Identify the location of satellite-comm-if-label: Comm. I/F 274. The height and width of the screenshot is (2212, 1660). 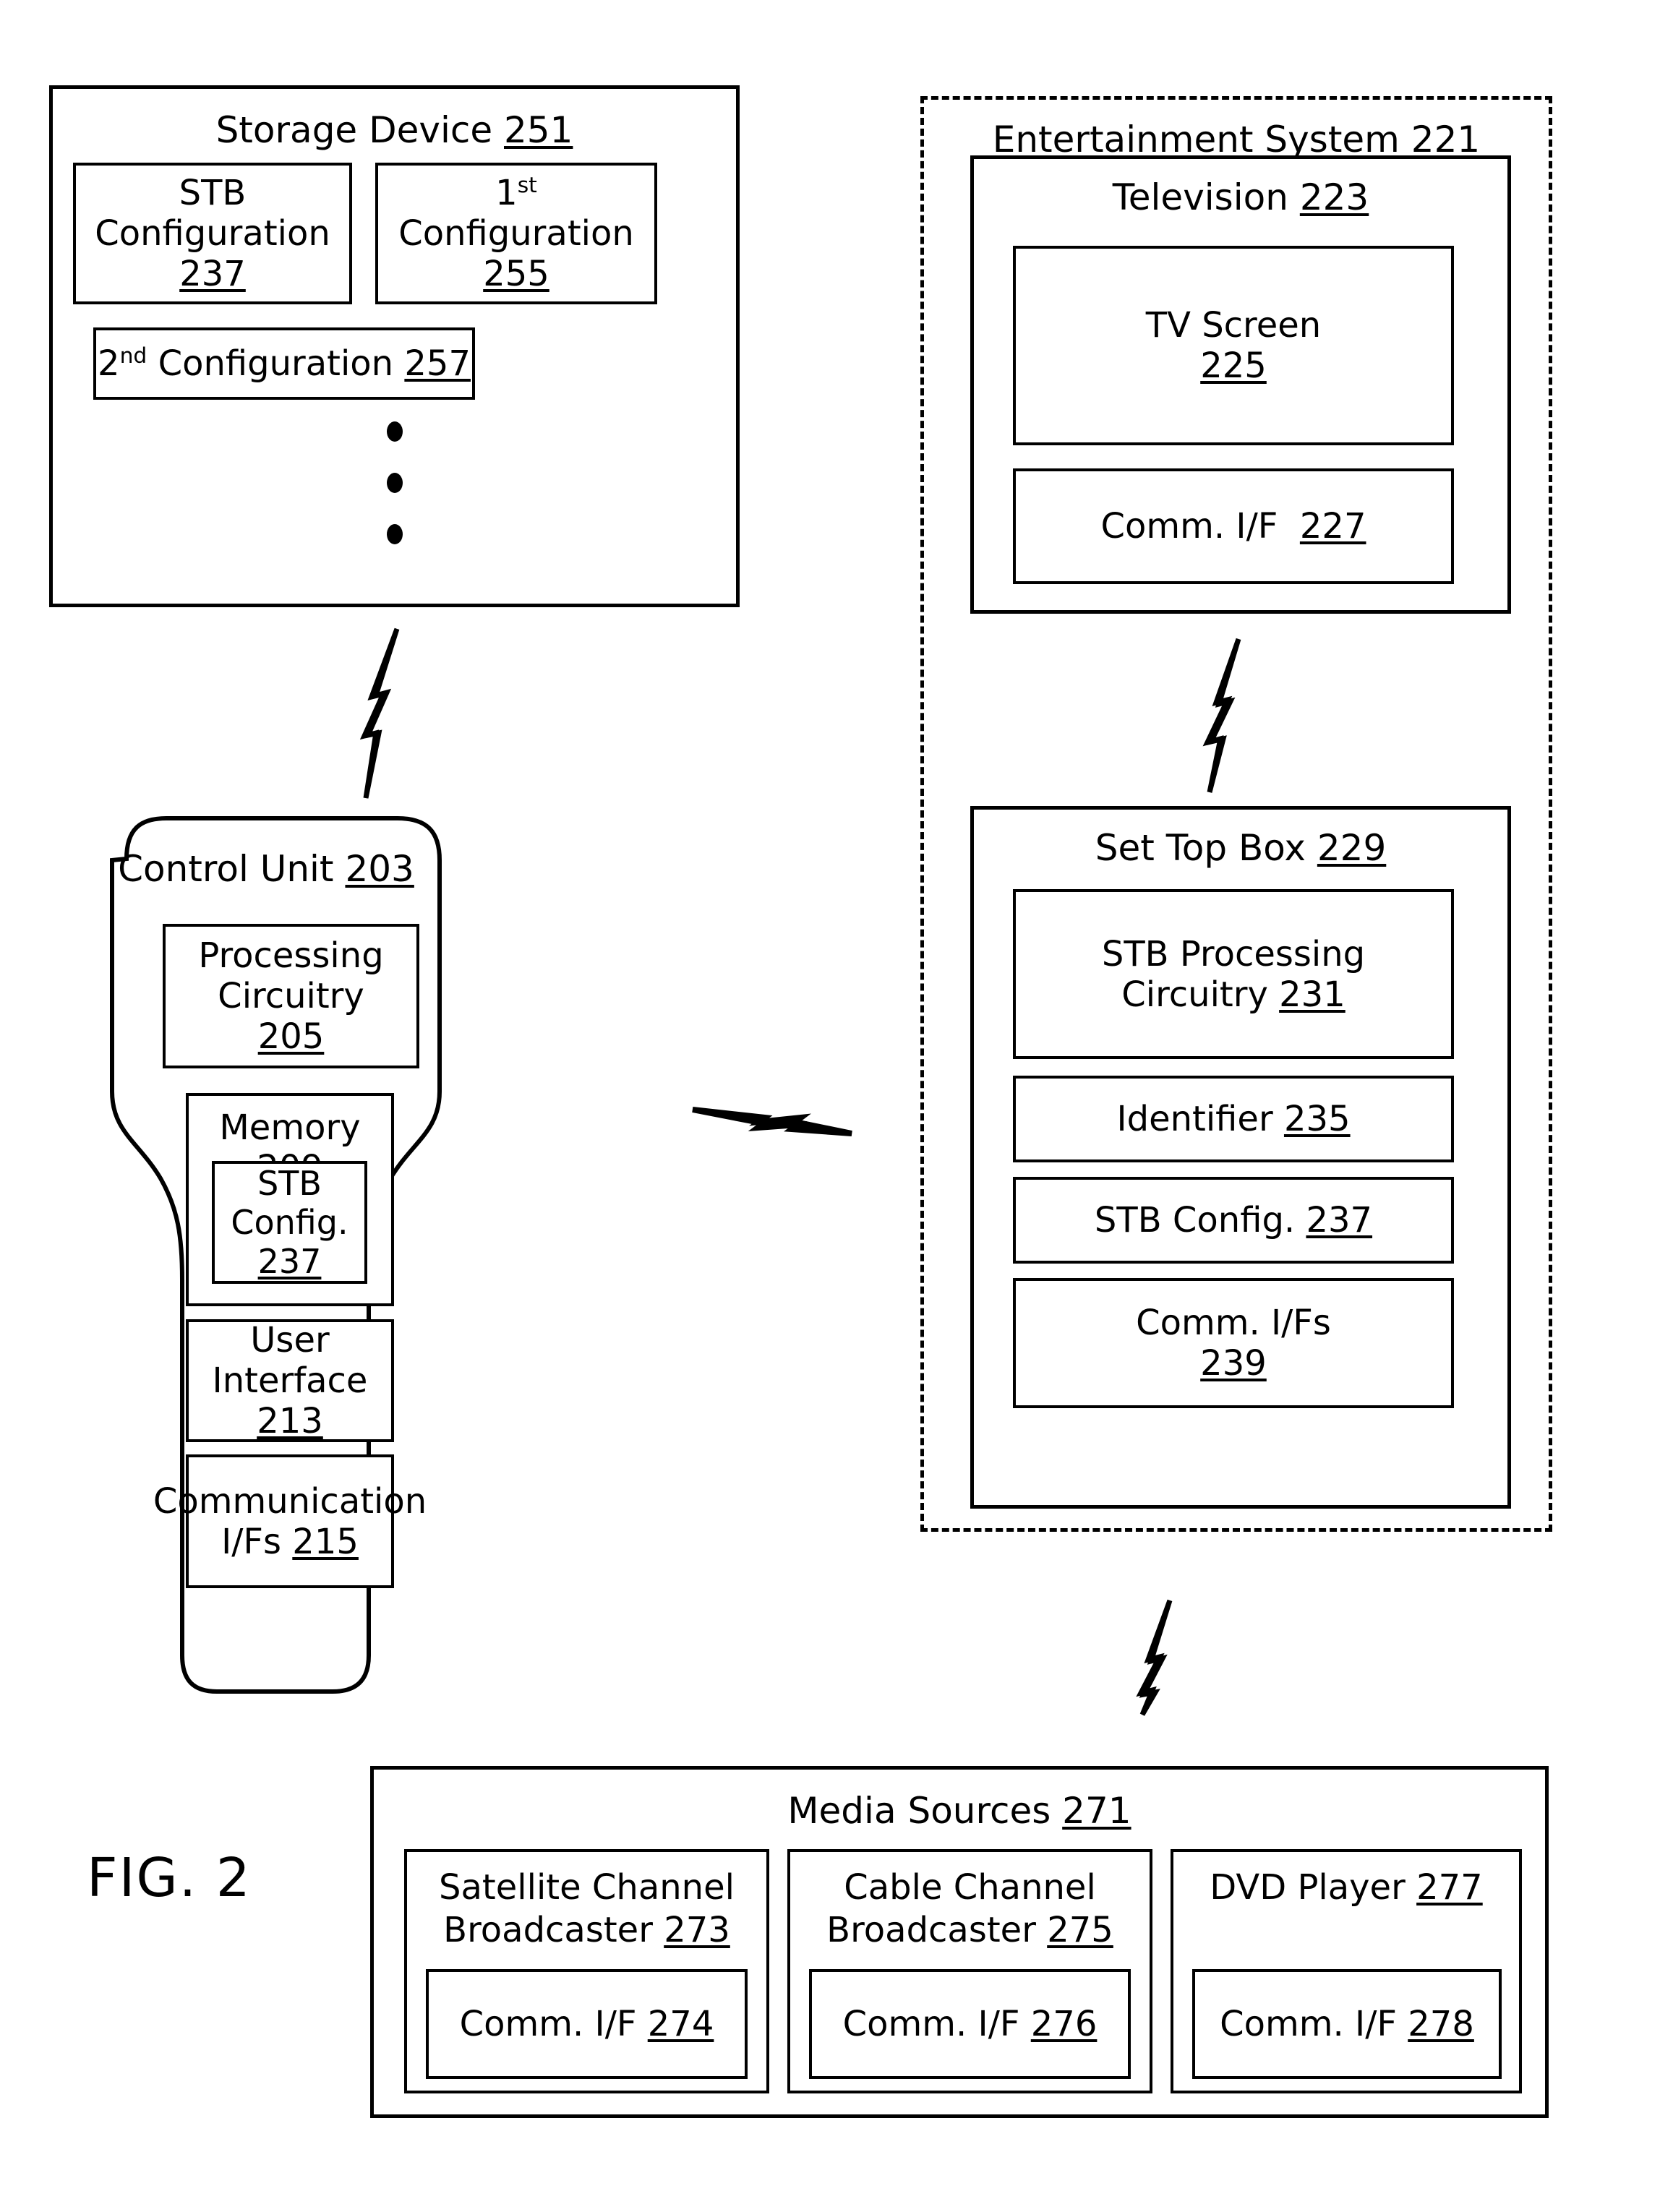
(586, 2024).